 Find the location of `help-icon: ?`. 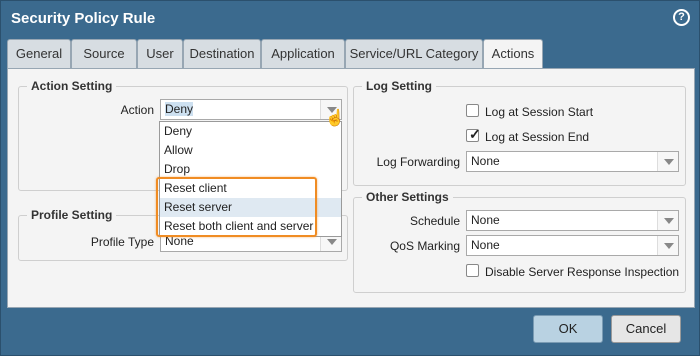

help-icon: ? is located at coordinates (681, 17).